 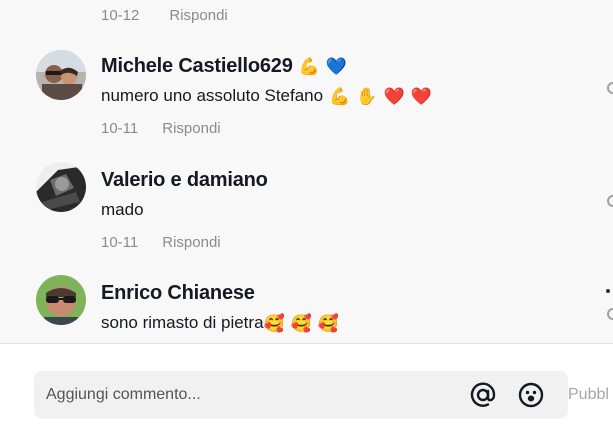 What do you see at coordinates (184, 180) in the screenshot?
I see `comment-author: Valerio e damiano` at bounding box center [184, 180].